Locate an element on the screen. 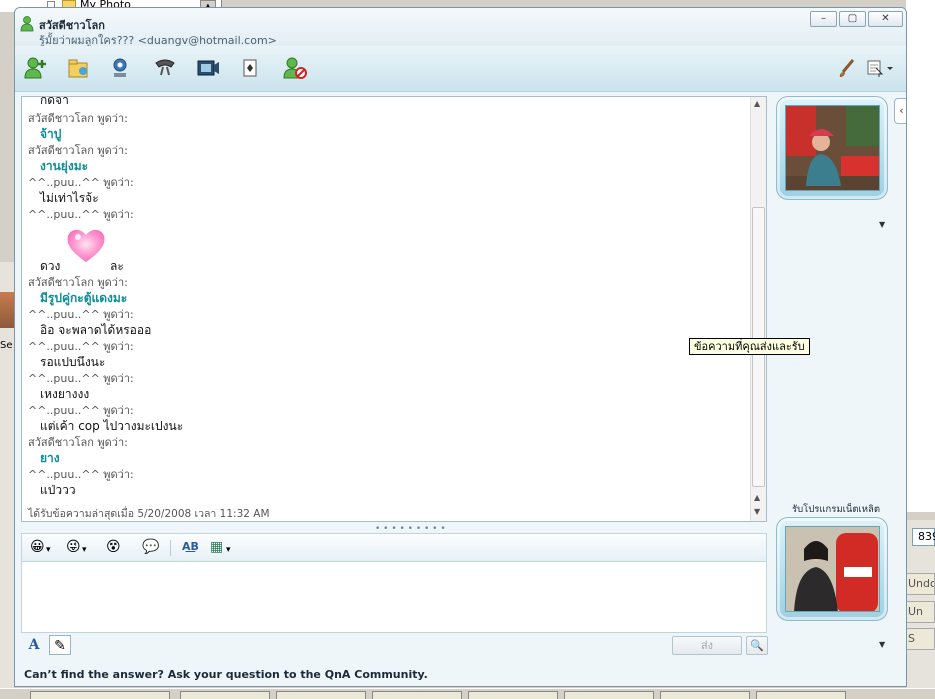  scroll-up-arrow-icon: ▲ is located at coordinates (757, 103).